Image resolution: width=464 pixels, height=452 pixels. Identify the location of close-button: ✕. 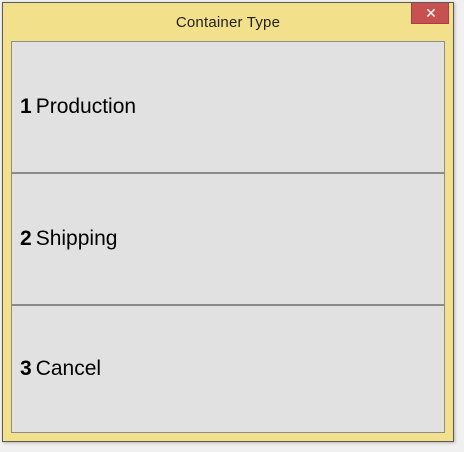
(430, 13).